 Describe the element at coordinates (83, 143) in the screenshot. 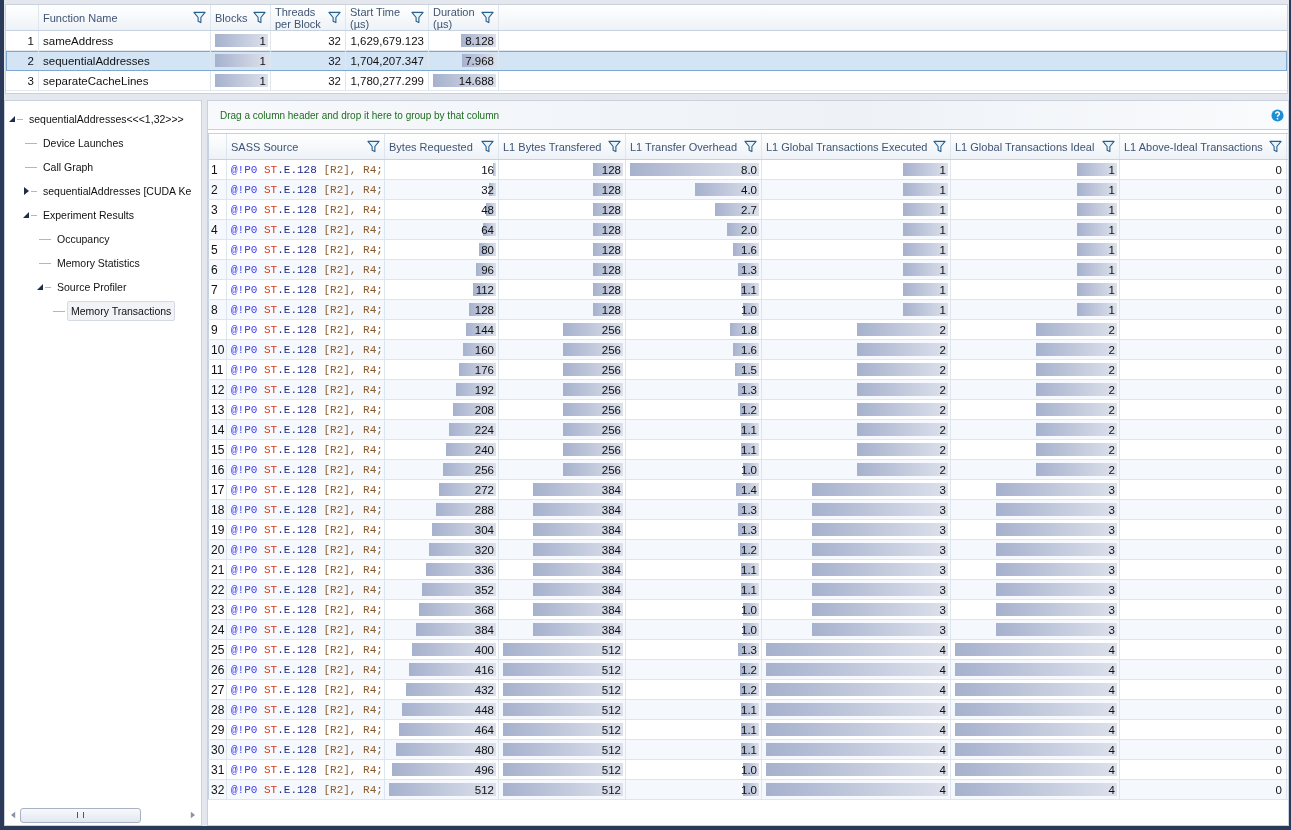

I see `tree-item: Device Launches` at that location.